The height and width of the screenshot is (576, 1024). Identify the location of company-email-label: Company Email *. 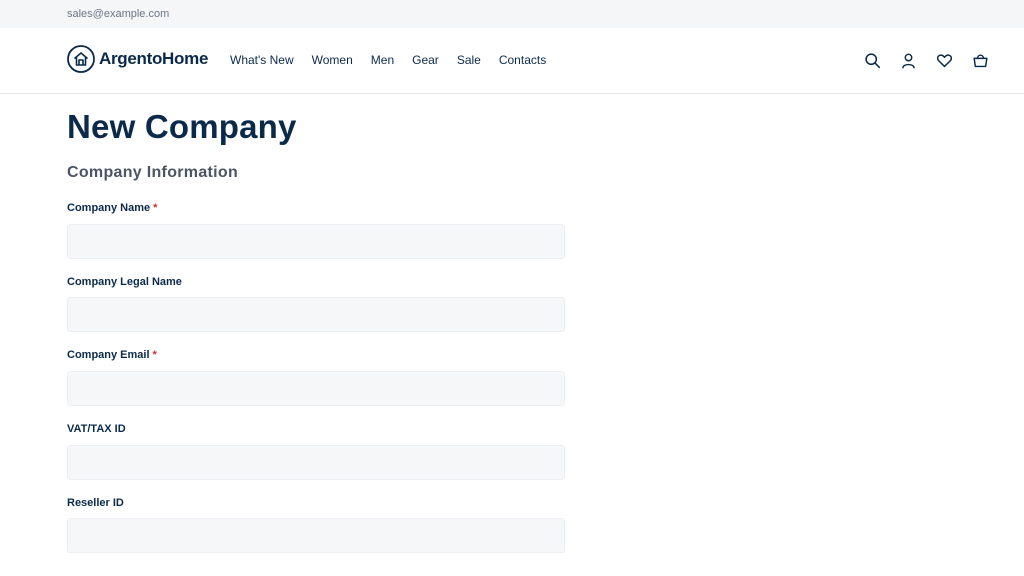
(112, 355).